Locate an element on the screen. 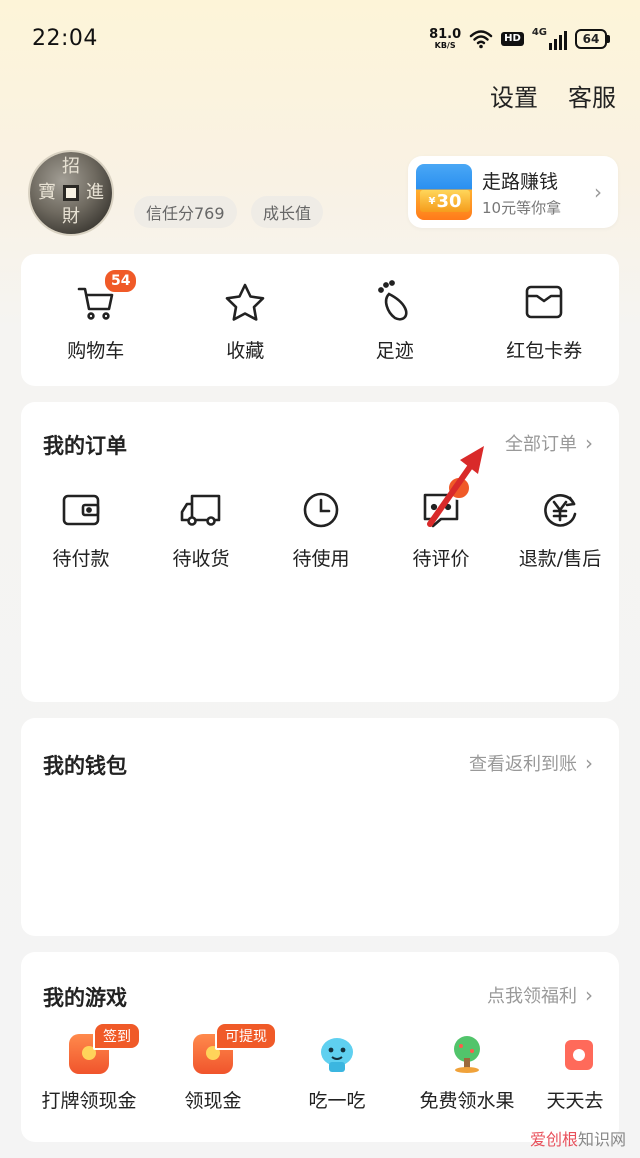 This screenshot has width=640, height=1158. customer-service-link: 客服 is located at coordinates (592, 95).